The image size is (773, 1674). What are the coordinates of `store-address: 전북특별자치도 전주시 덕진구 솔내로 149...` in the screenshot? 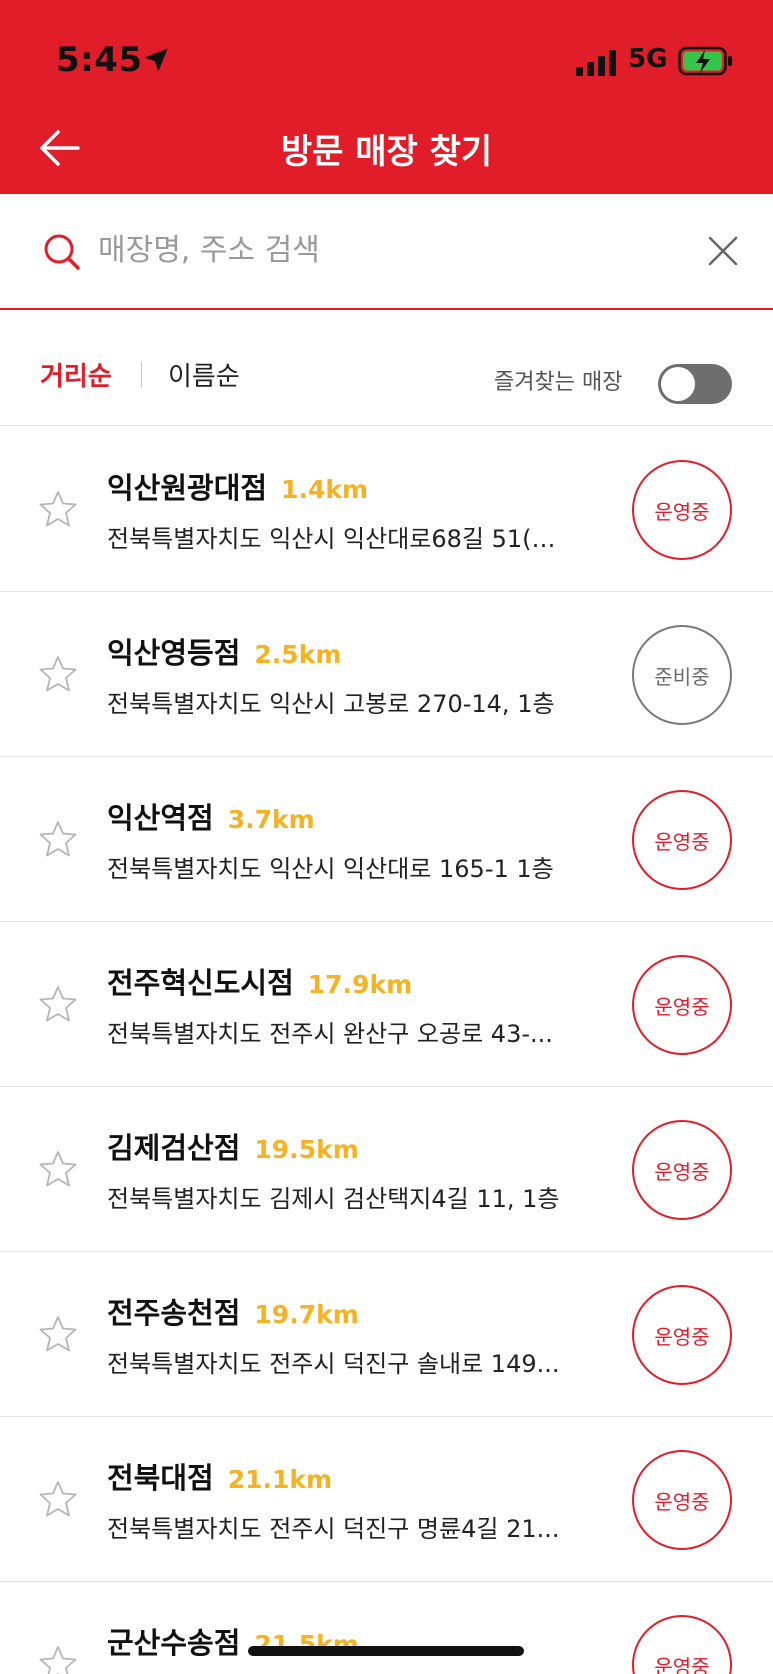 It's located at (333, 1364).